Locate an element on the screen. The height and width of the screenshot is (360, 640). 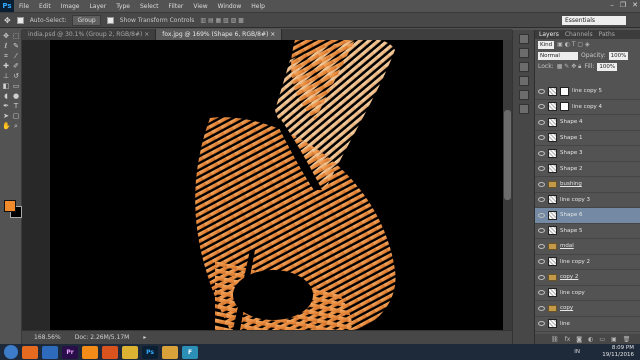
layer-row: Shape 3 is located at coordinates (587, 154).